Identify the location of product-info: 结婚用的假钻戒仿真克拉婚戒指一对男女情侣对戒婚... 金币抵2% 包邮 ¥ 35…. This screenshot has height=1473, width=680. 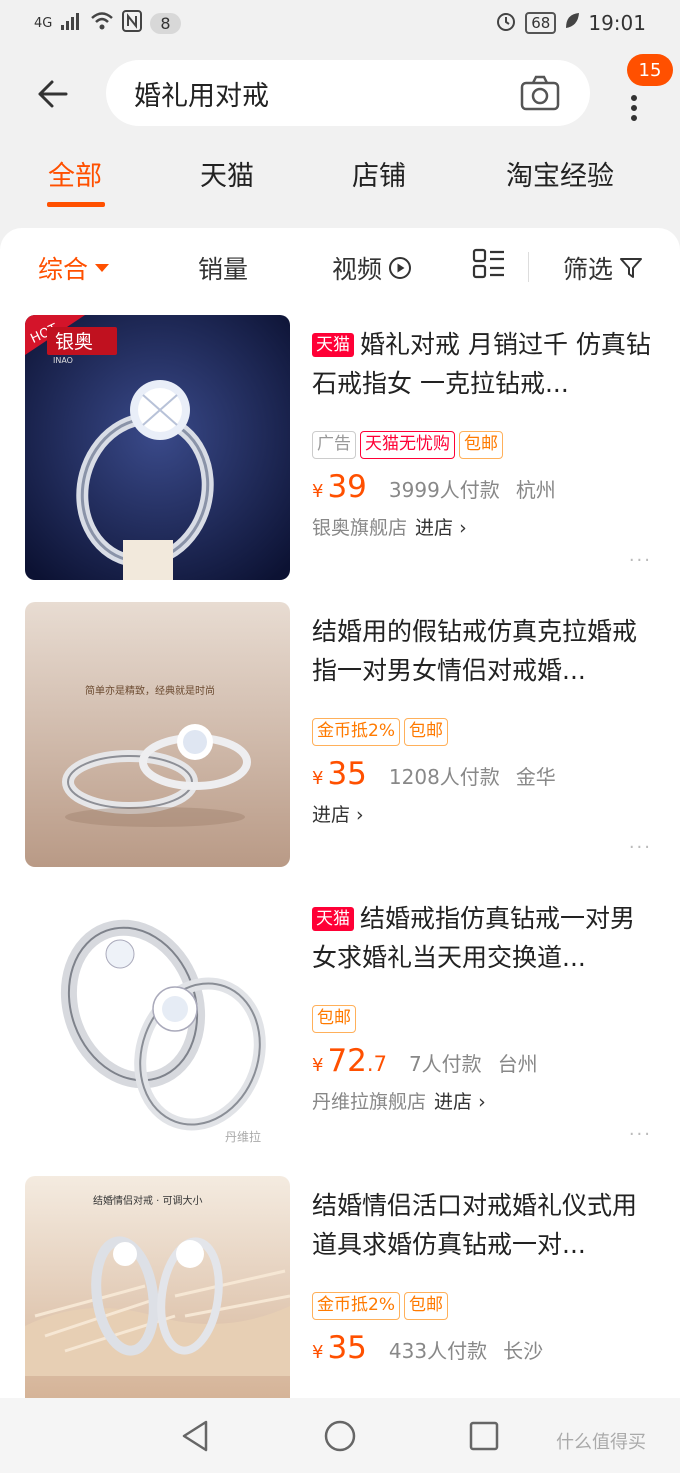
(482, 719).